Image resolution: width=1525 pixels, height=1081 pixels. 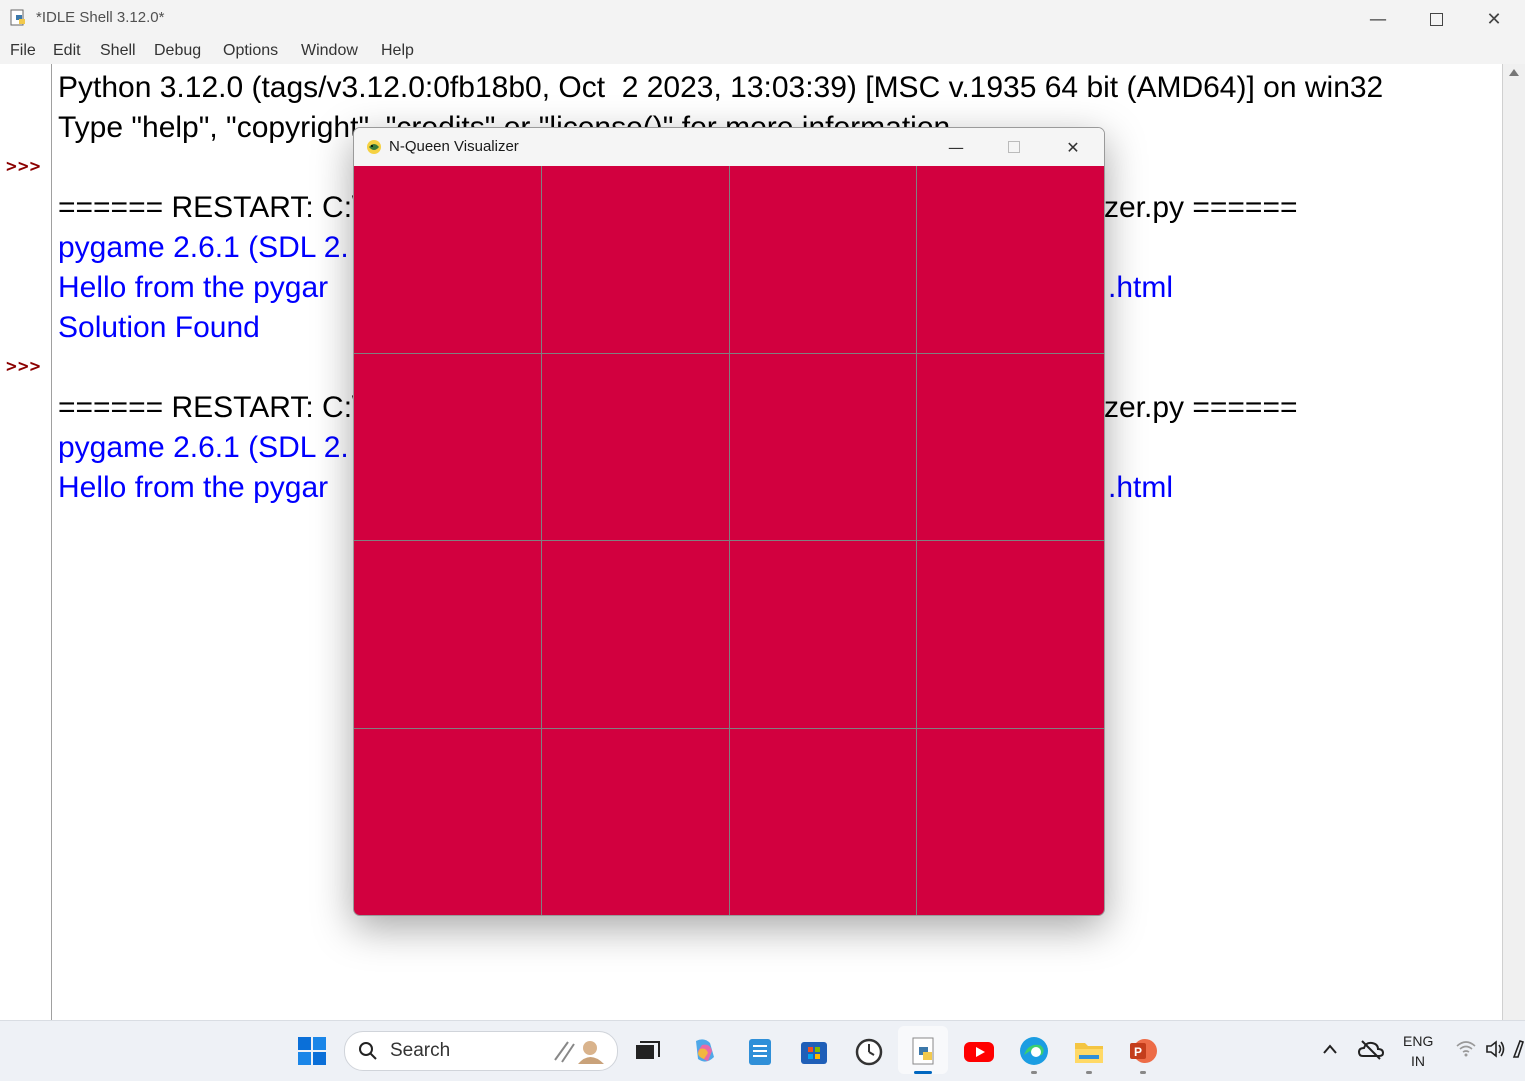 What do you see at coordinates (397, 51) in the screenshot?
I see `menu-help: Help` at bounding box center [397, 51].